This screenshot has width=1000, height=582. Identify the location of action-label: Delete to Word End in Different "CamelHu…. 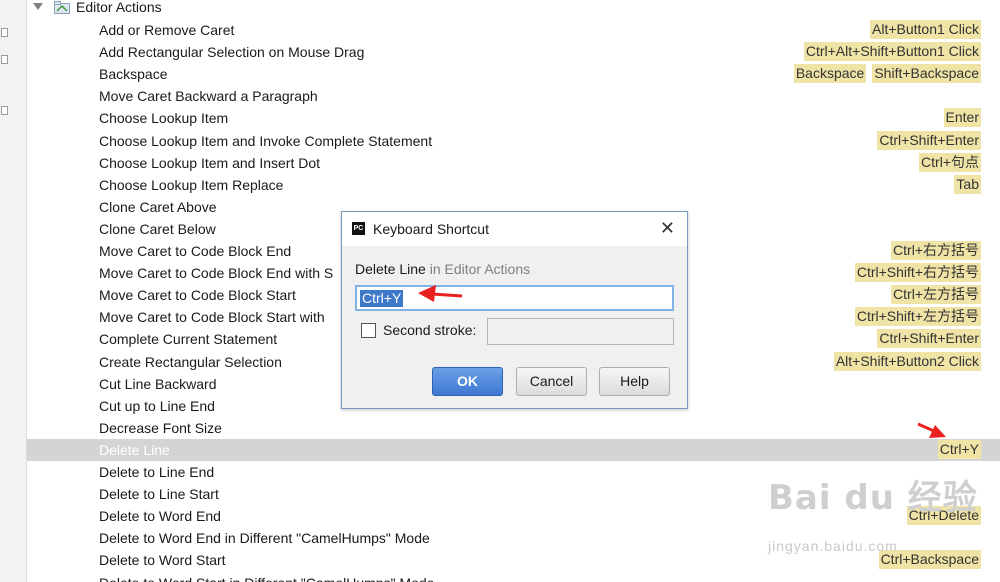
(264, 538).